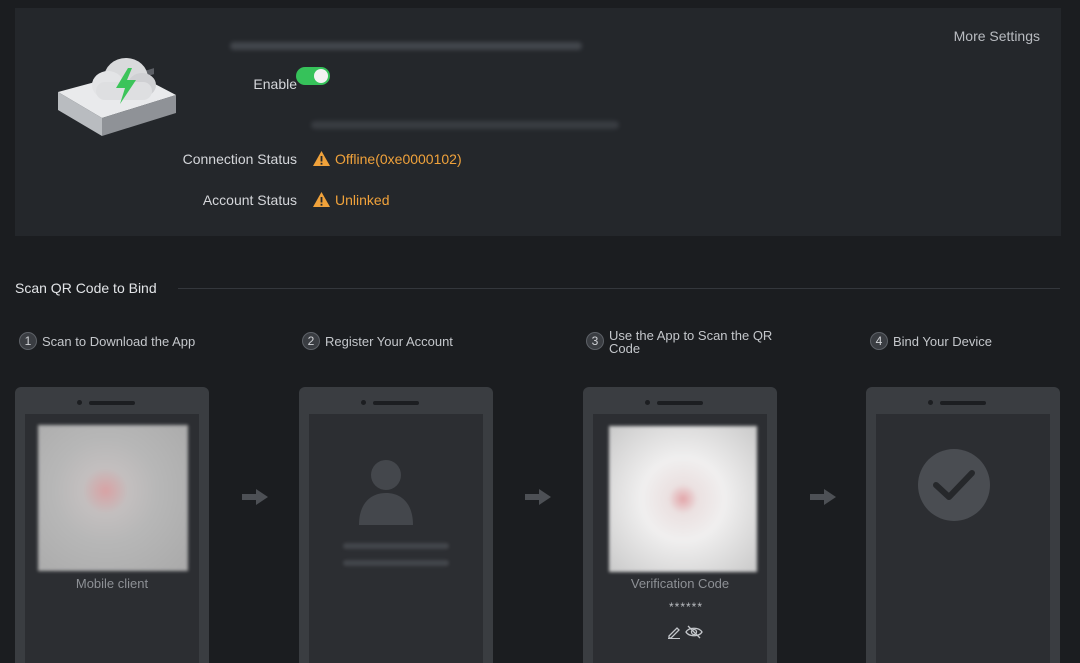 Image resolution: width=1080 pixels, height=663 pixels. Describe the element at coordinates (389, 341) in the screenshot. I see `step-label: Register Your Account` at that location.